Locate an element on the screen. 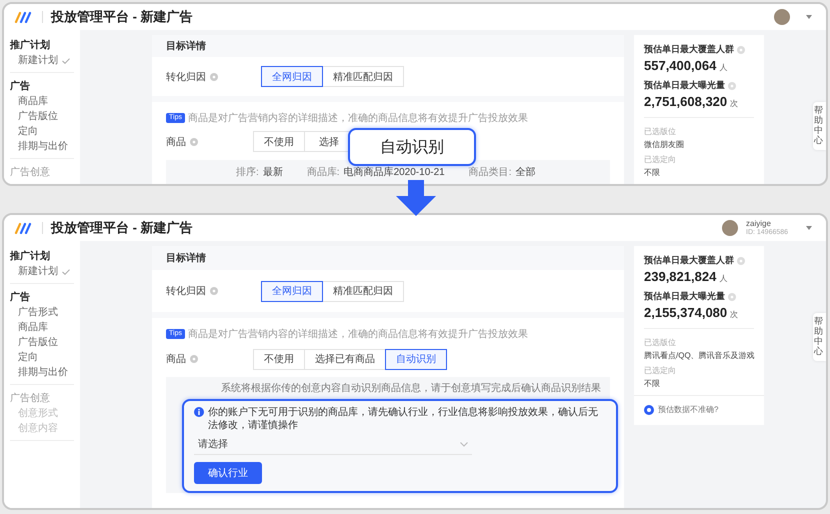 The image size is (830, 514). stat-value: 2,751,608,320 is located at coordinates (686, 101).